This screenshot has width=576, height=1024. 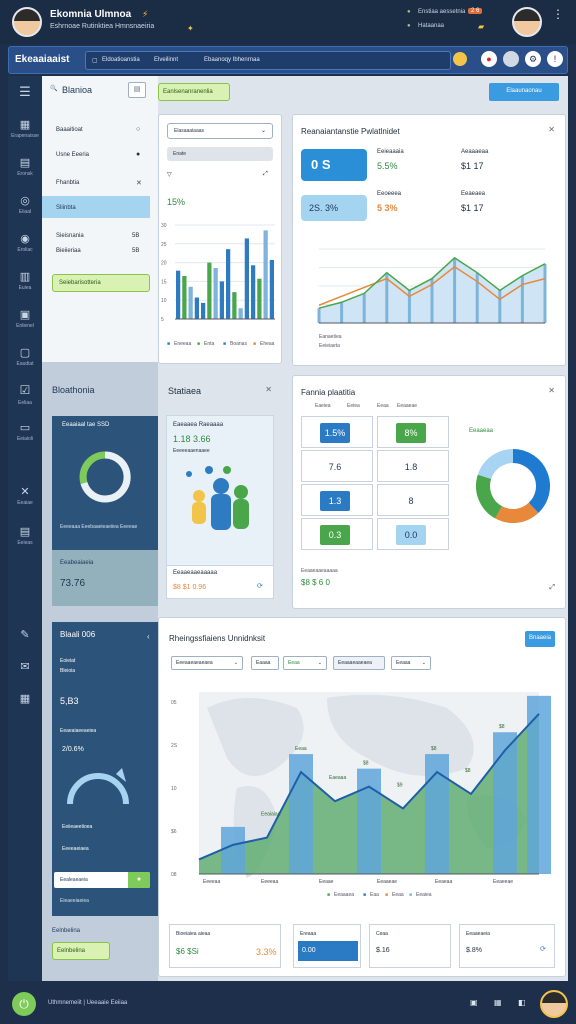 I want to click on chat-icon: ▣, so click(x=474, y=1002).